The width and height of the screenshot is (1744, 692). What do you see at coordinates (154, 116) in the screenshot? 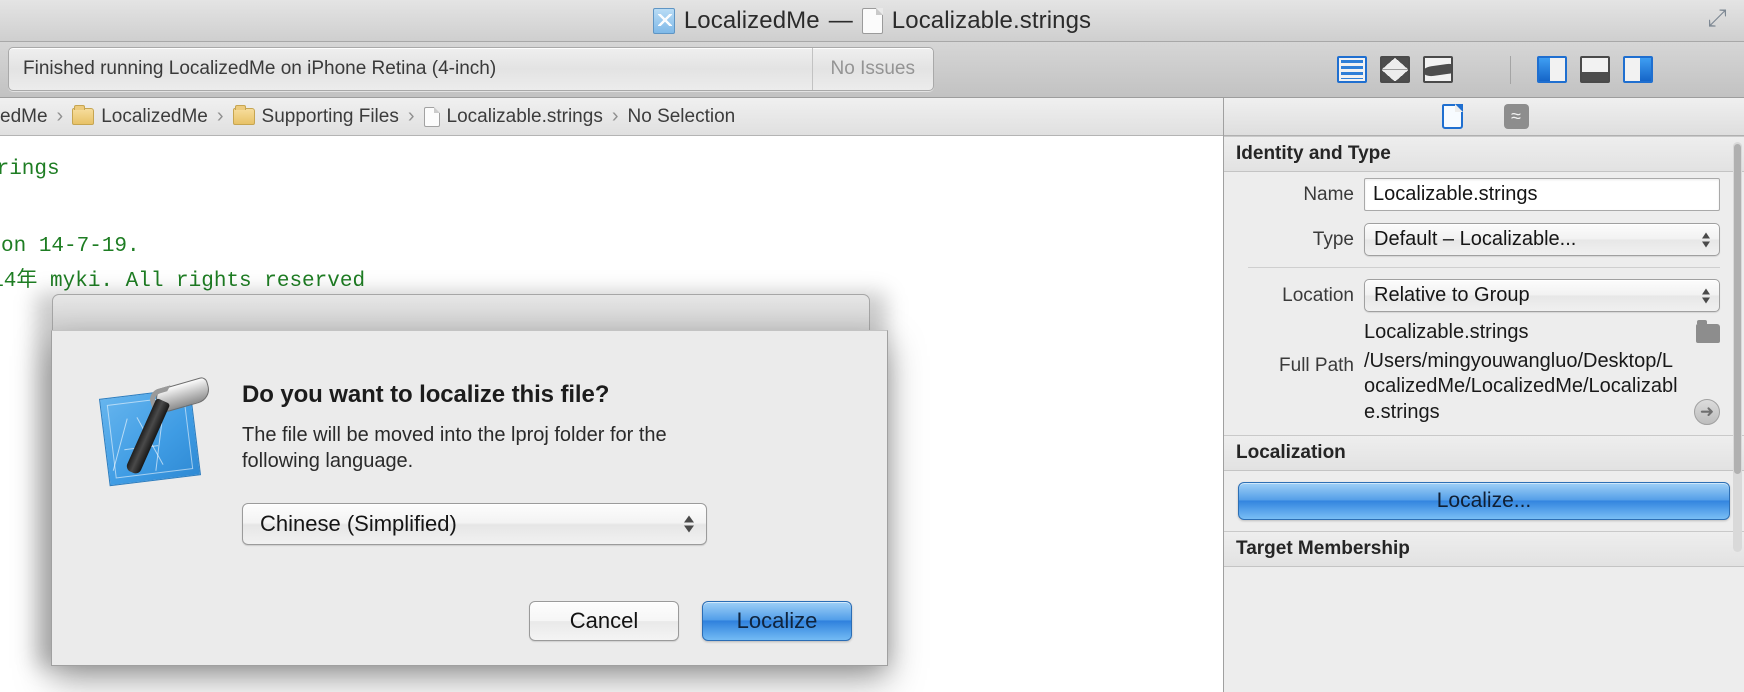
I see `breadcrumb-label: LocalizedMe` at bounding box center [154, 116].